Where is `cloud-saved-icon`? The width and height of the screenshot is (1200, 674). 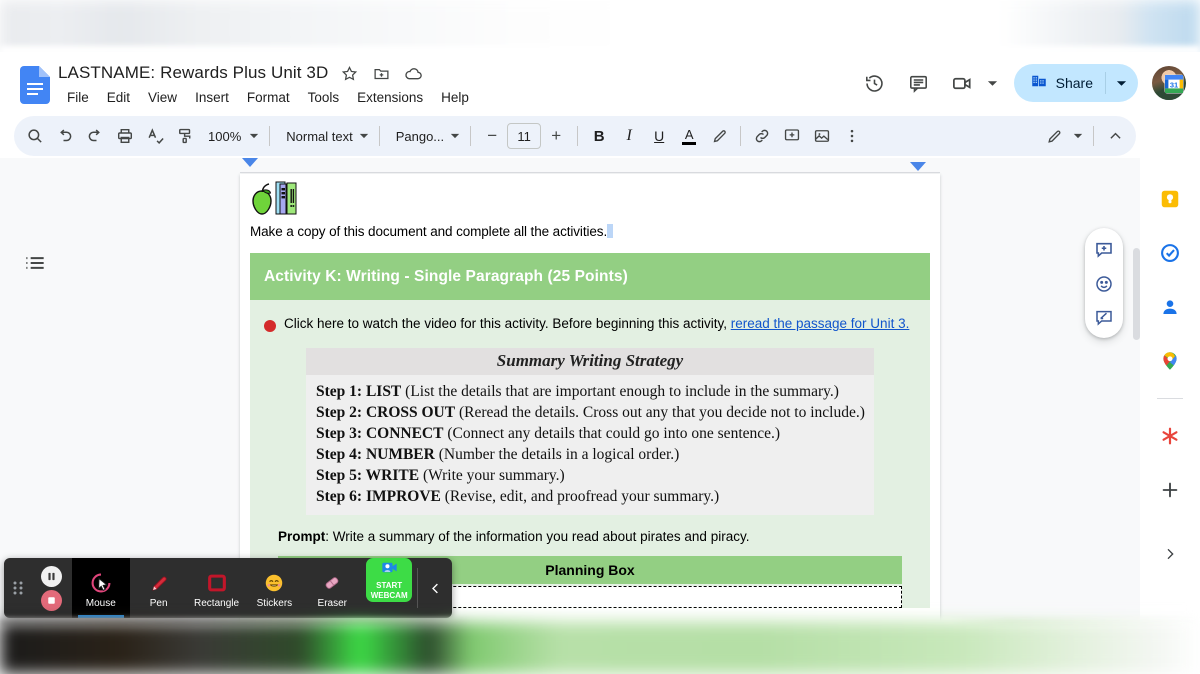 cloud-saved-icon is located at coordinates (413, 73).